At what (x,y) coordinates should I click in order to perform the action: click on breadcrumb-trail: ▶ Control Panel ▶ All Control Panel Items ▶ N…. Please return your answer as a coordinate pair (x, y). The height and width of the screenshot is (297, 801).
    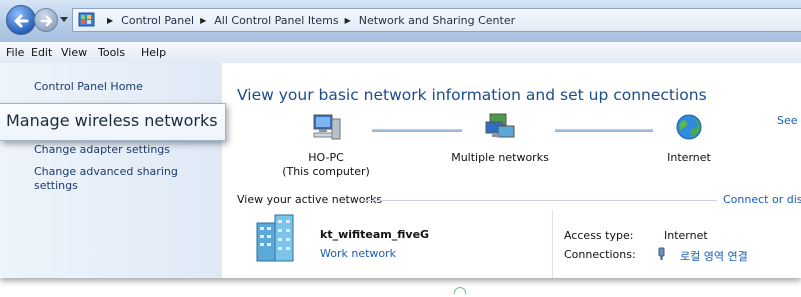
    Looking at the image, I should click on (308, 20).